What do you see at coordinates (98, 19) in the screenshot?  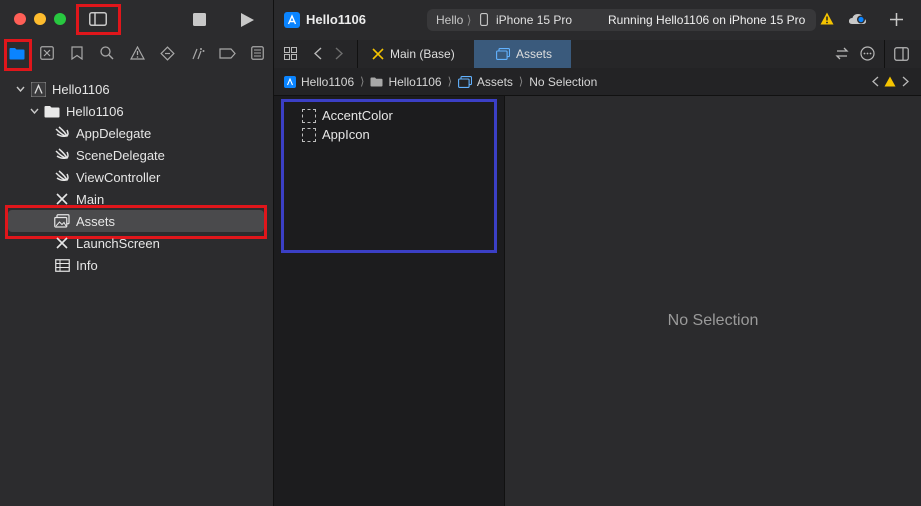 I see `sidebar-toggle-highlight` at bounding box center [98, 19].